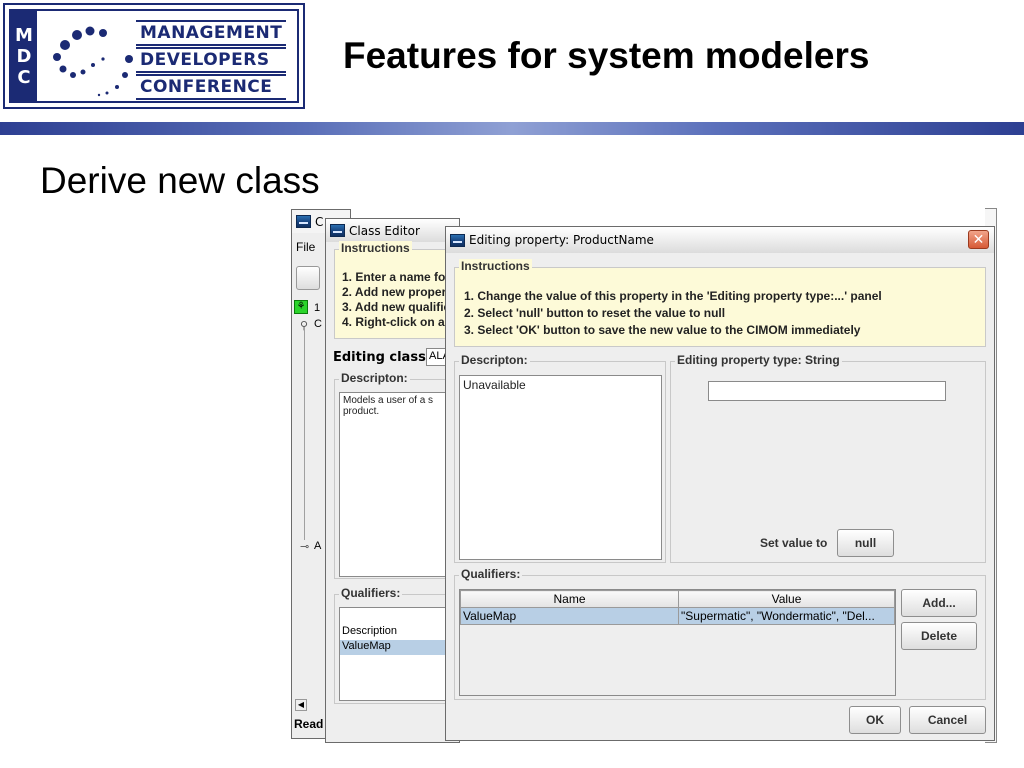  Describe the element at coordinates (758, 360) in the screenshot. I see `property-type-label: Editing property type: String` at that location.